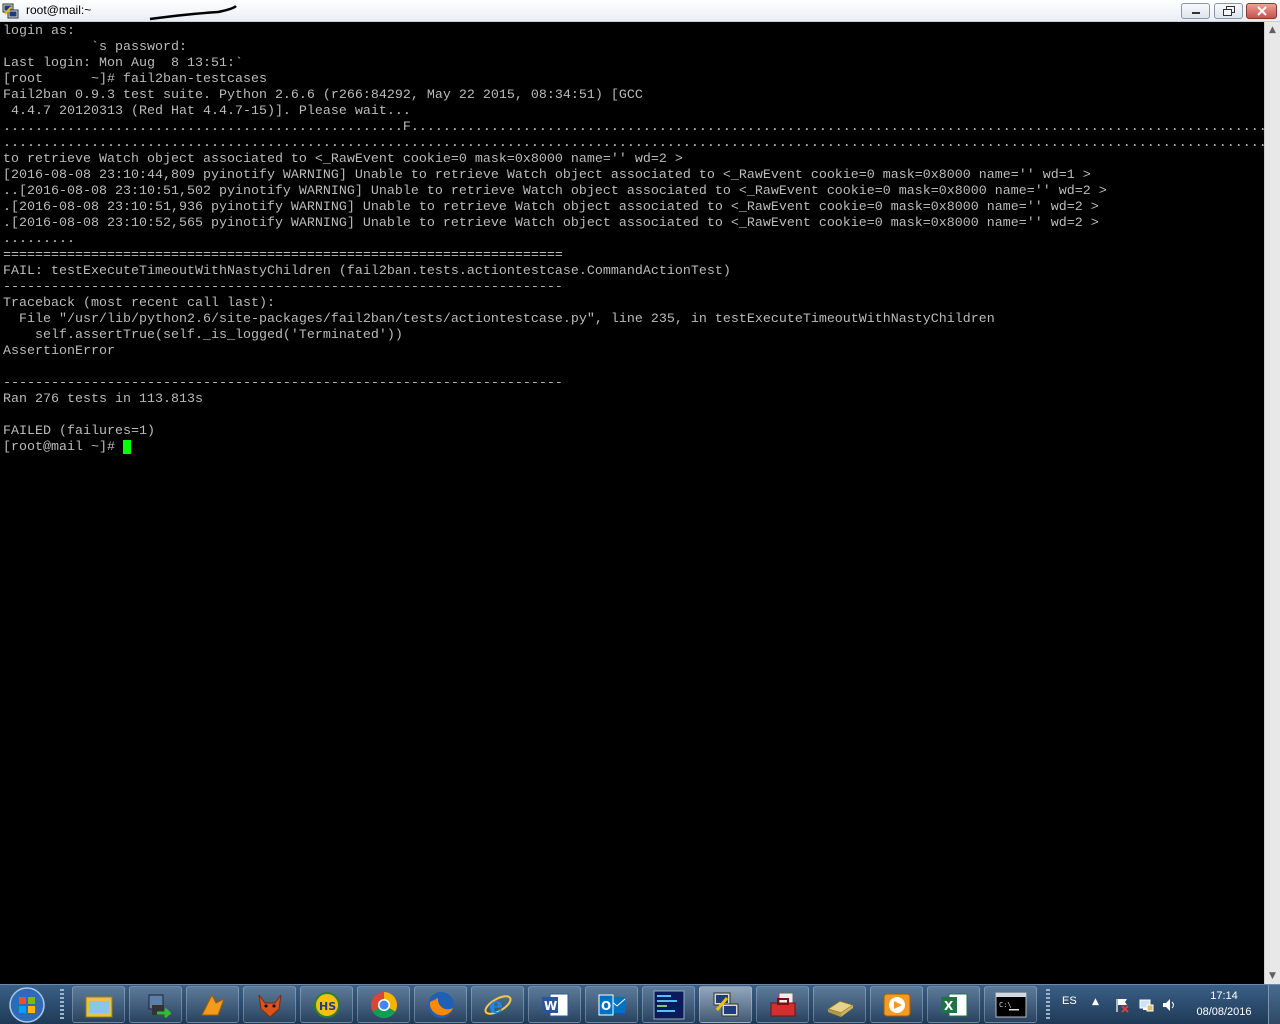 Image resolution: width=1280 pixels, height=1024 pixels. I want to click on taskbar-word: W, so click(554, 1004).